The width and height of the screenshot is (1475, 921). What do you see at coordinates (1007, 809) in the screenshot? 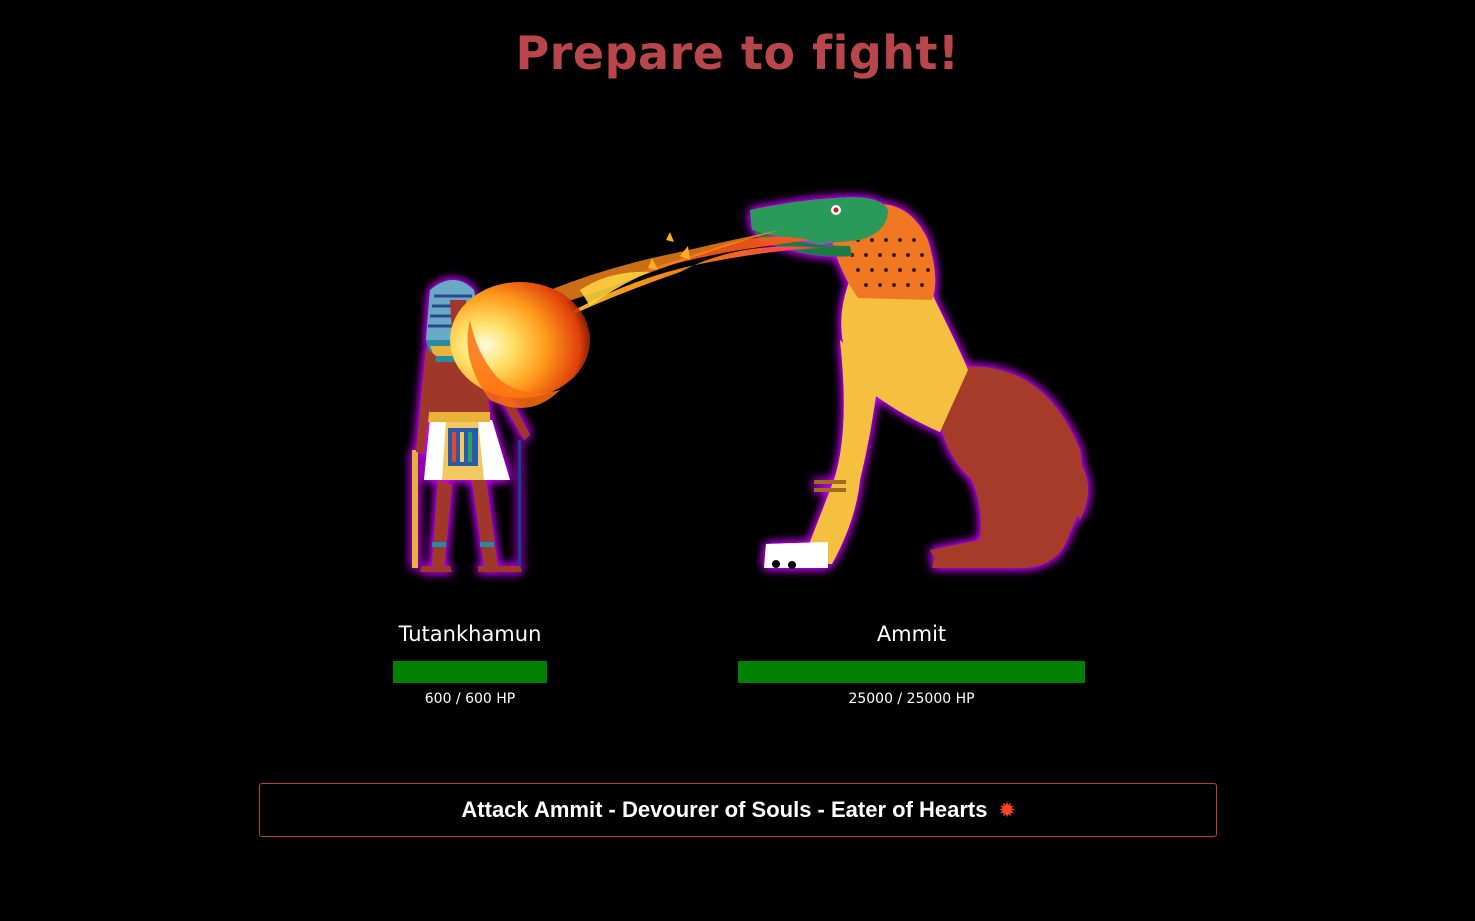
I see `collision-icon: ✹` at bounding box center [1007, 809].